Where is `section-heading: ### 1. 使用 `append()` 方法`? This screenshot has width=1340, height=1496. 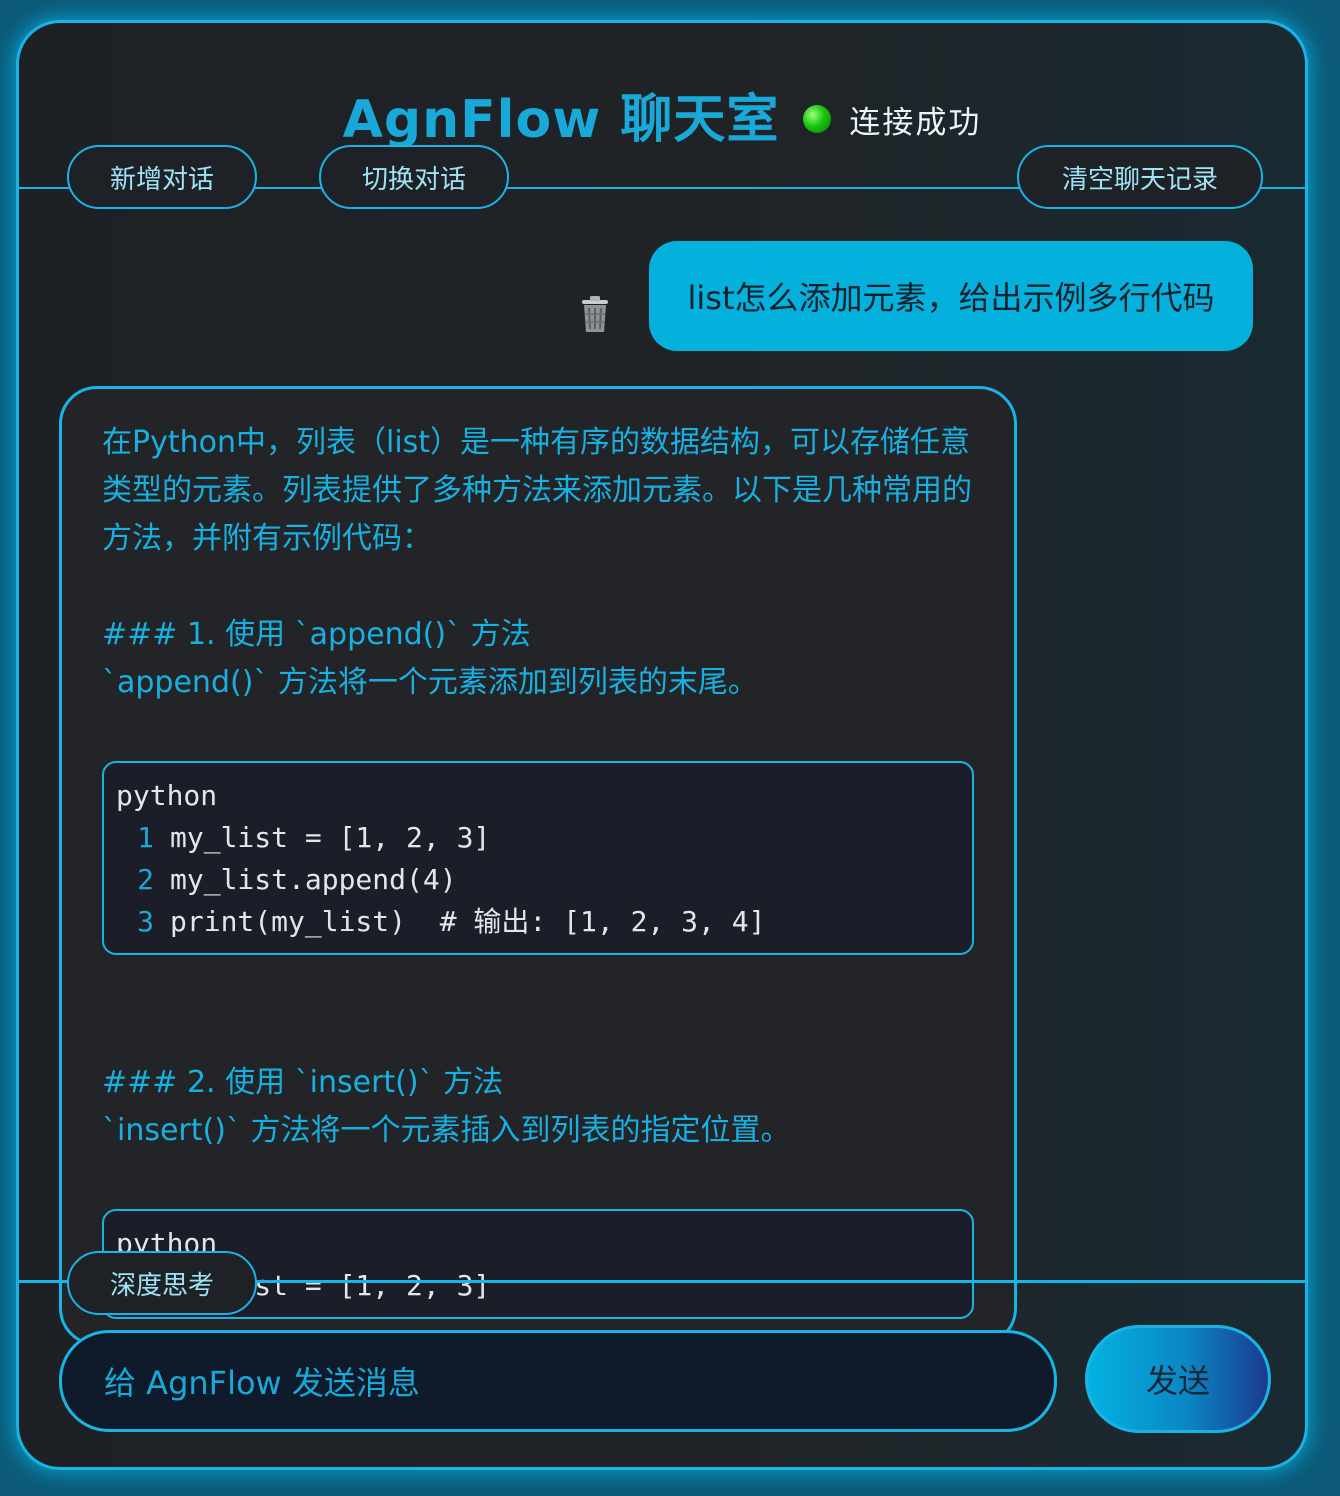 section-heading: ### 1. 使用 `append()` 方法 is located at coordinates (316, 634).